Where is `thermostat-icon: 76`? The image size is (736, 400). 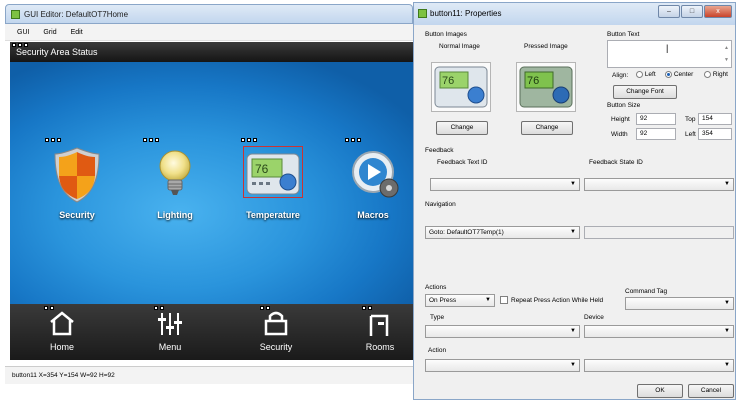 thermostat-icon: 76 is located at coordinates (461, 87).